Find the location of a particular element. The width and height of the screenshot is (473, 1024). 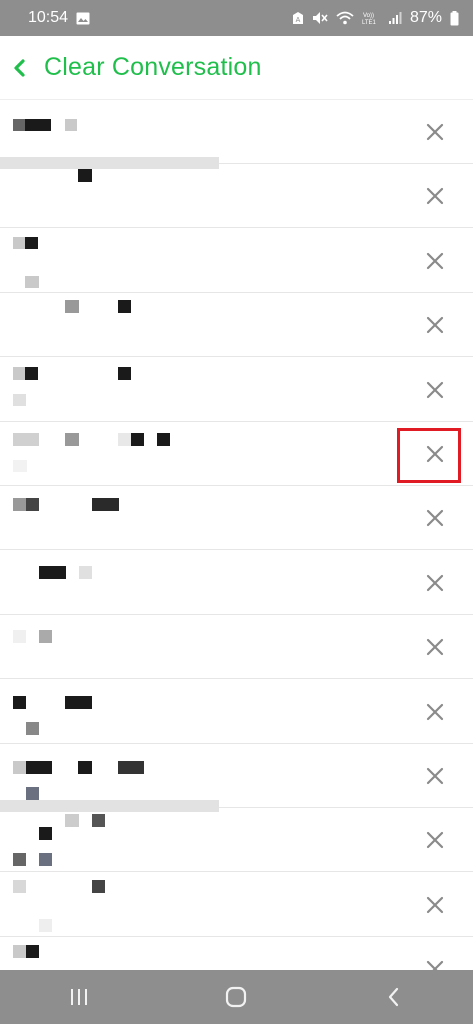

status-left: 10:54 is located at coordinates (59, 18).